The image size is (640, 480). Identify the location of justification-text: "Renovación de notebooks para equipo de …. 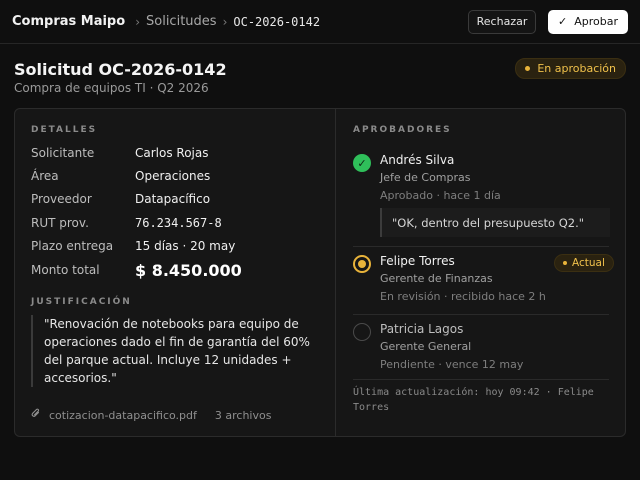
(173, 351).